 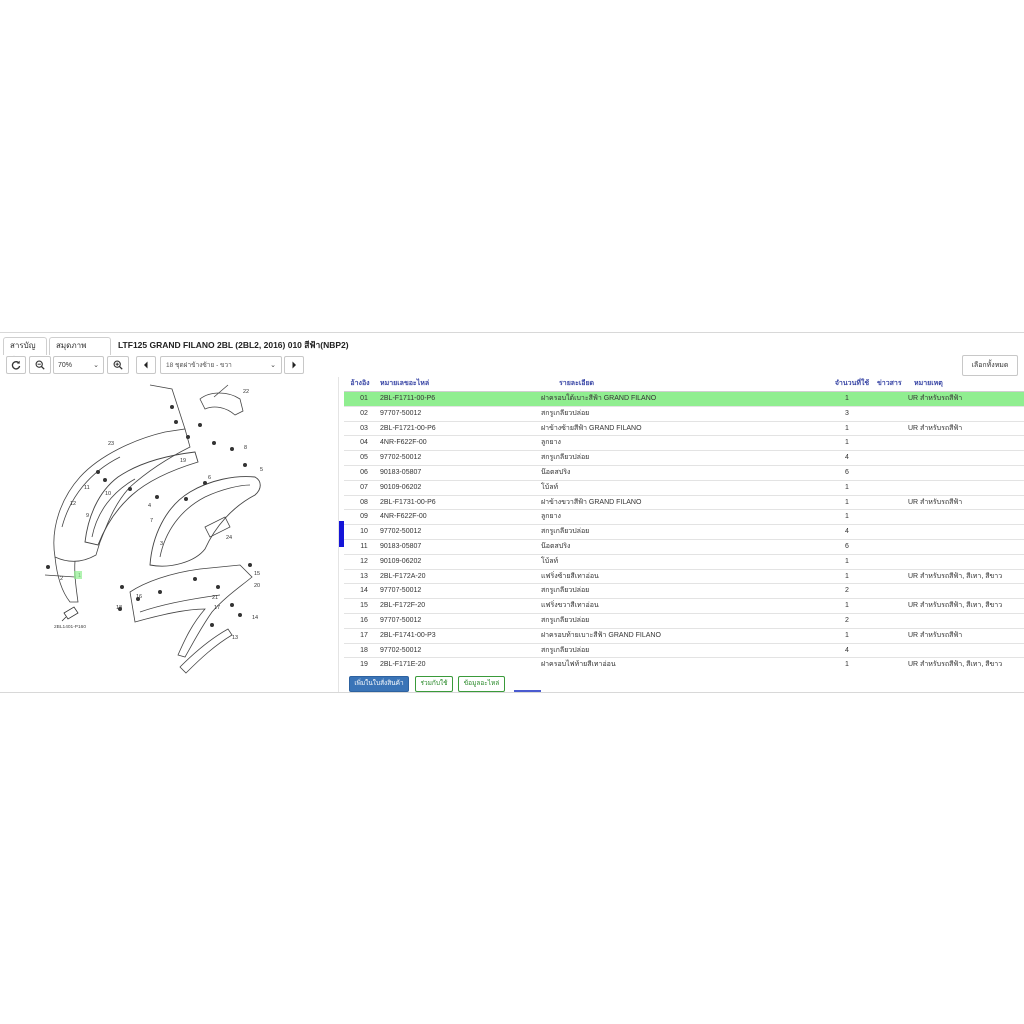 I want to click on cell-part-no: 2BL-F1741-00-P3, so click(x=408, y=635).